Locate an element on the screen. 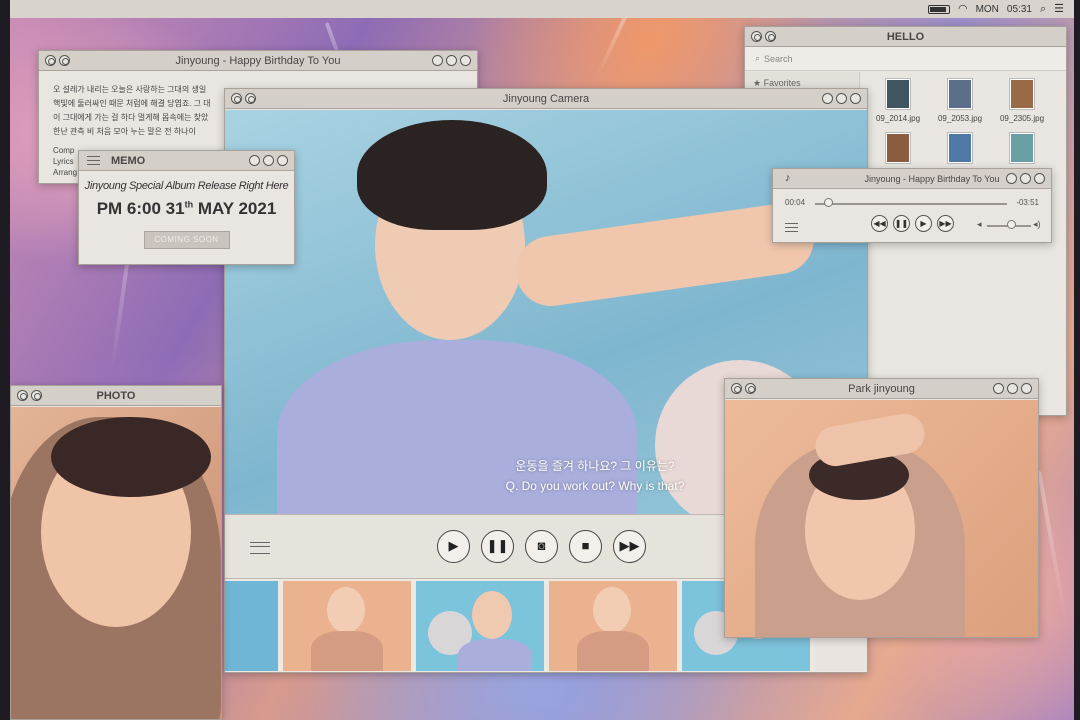  lyrics-titlebar: Jinyoung - Happy Birthday To You is located at coordinates (258, 61).